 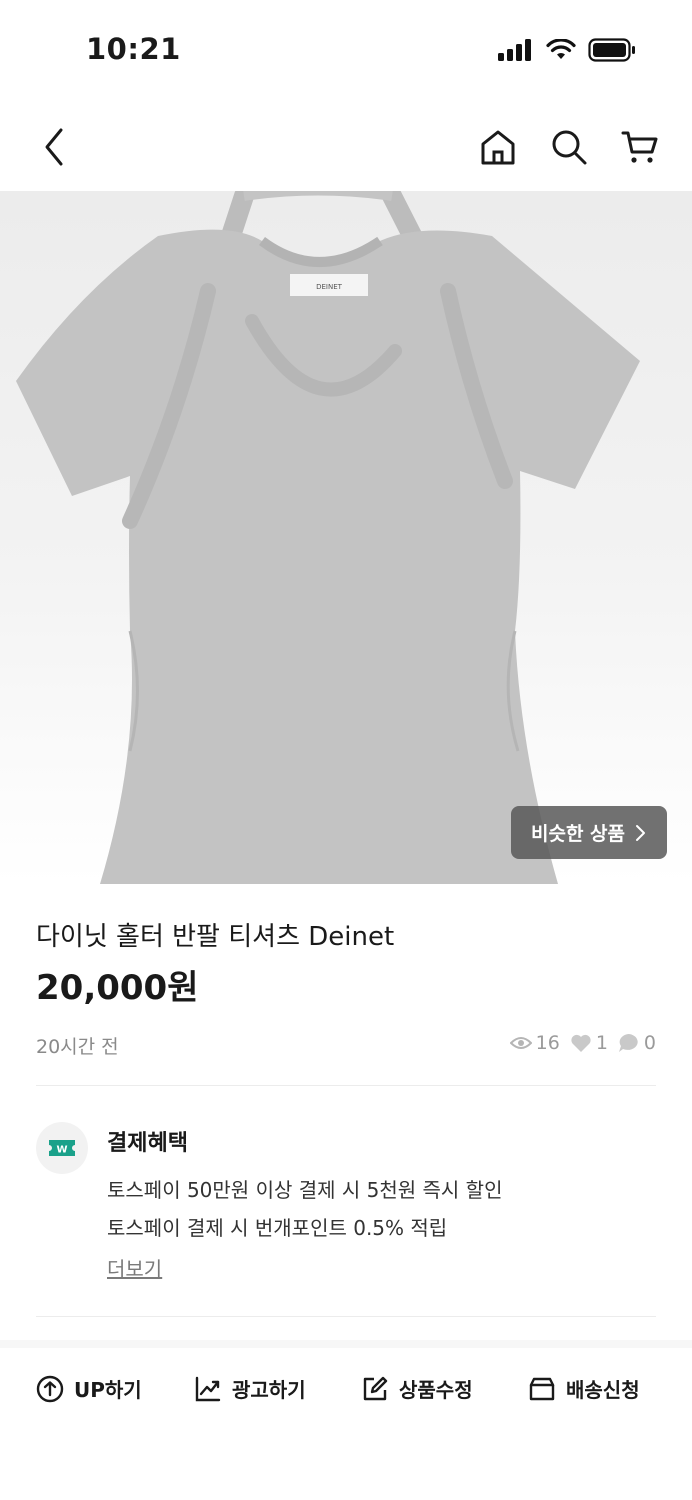 I want to click on benefit-title: 결제혜택, so click(x=147, y=1143).